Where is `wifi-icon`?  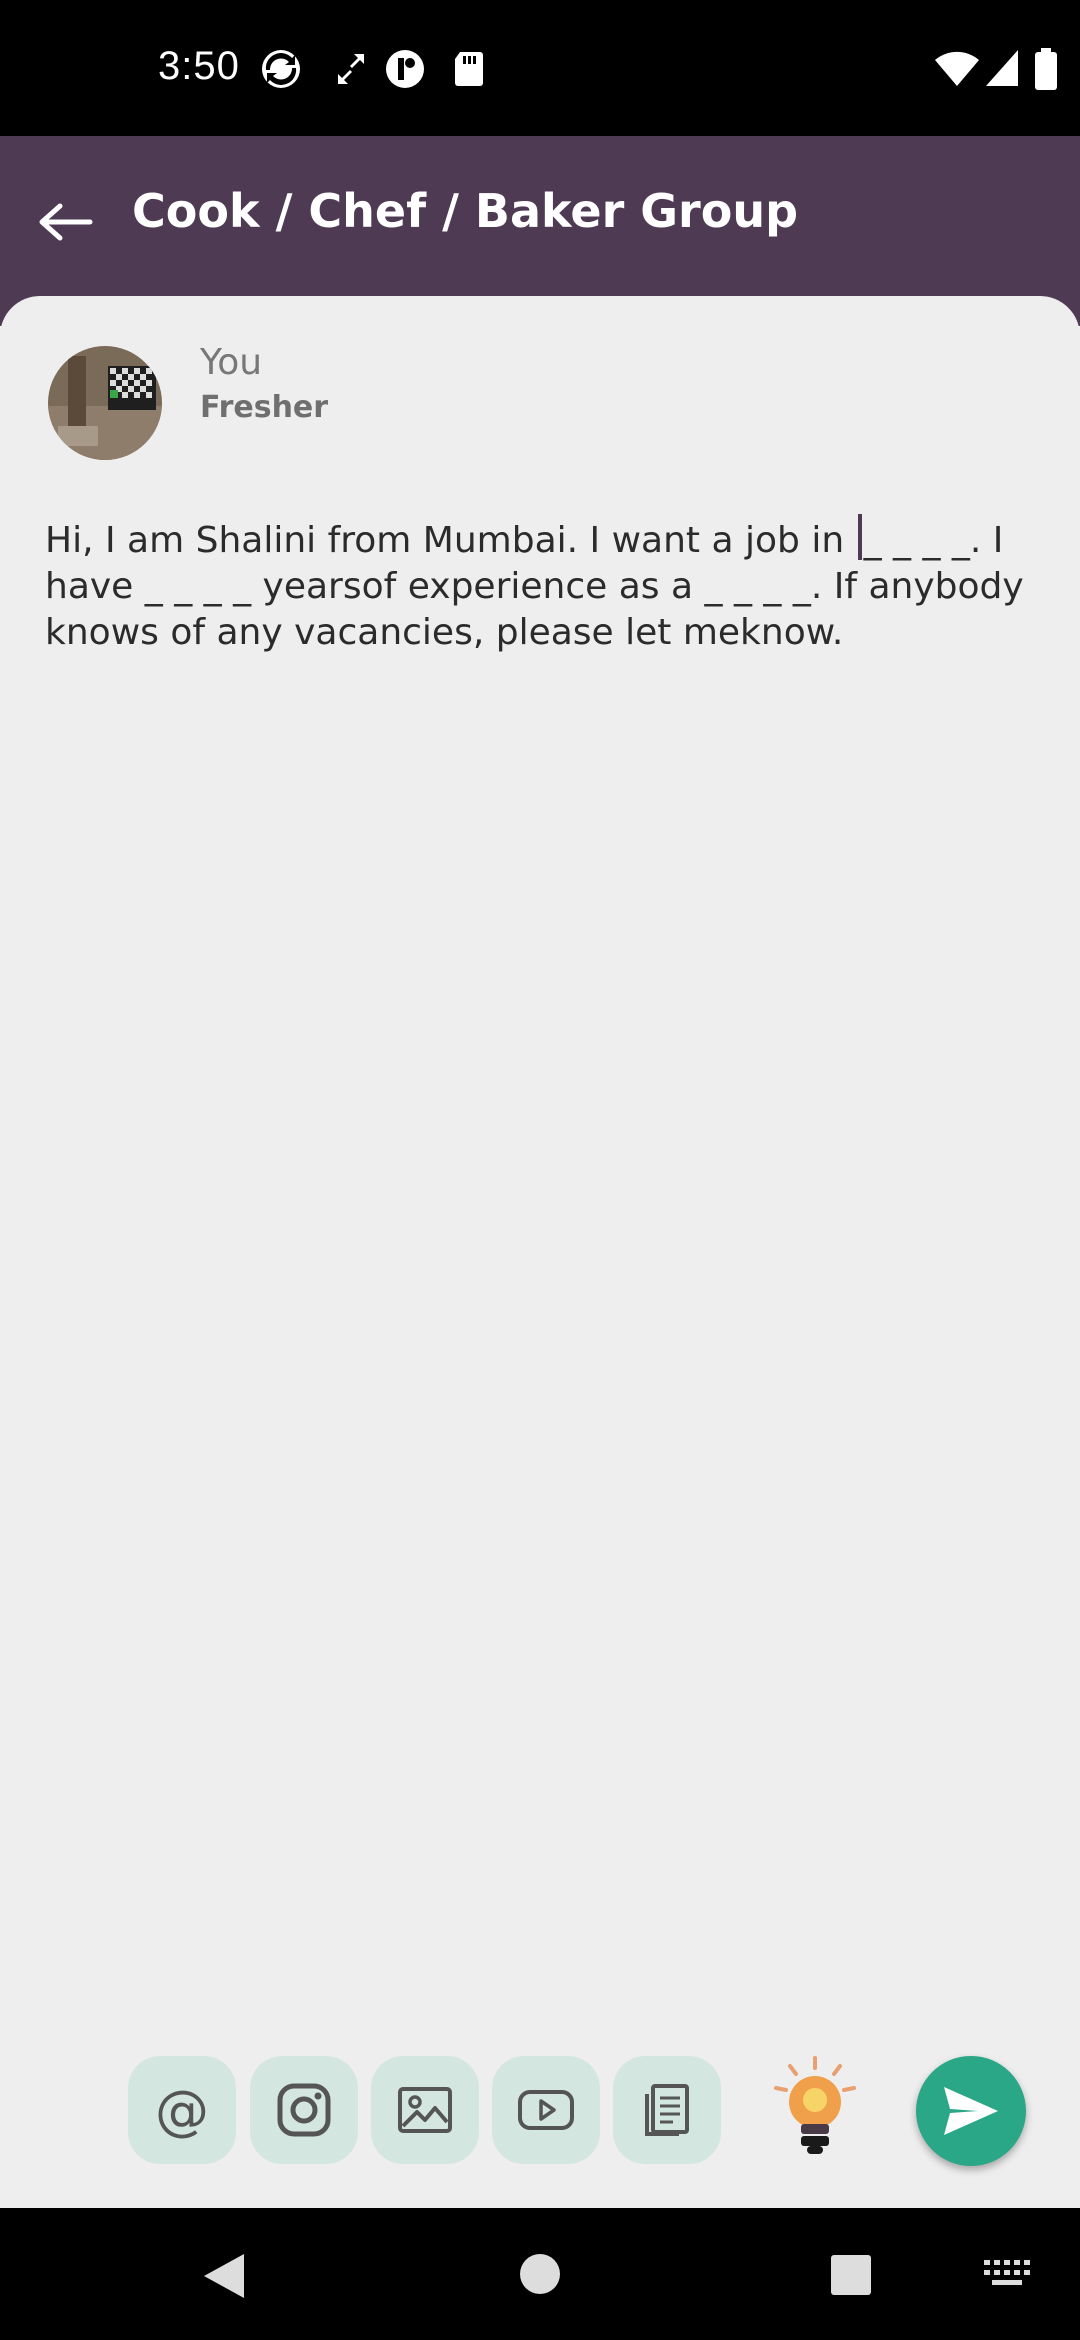 wifi-icon is located at coordinates (957, 68).